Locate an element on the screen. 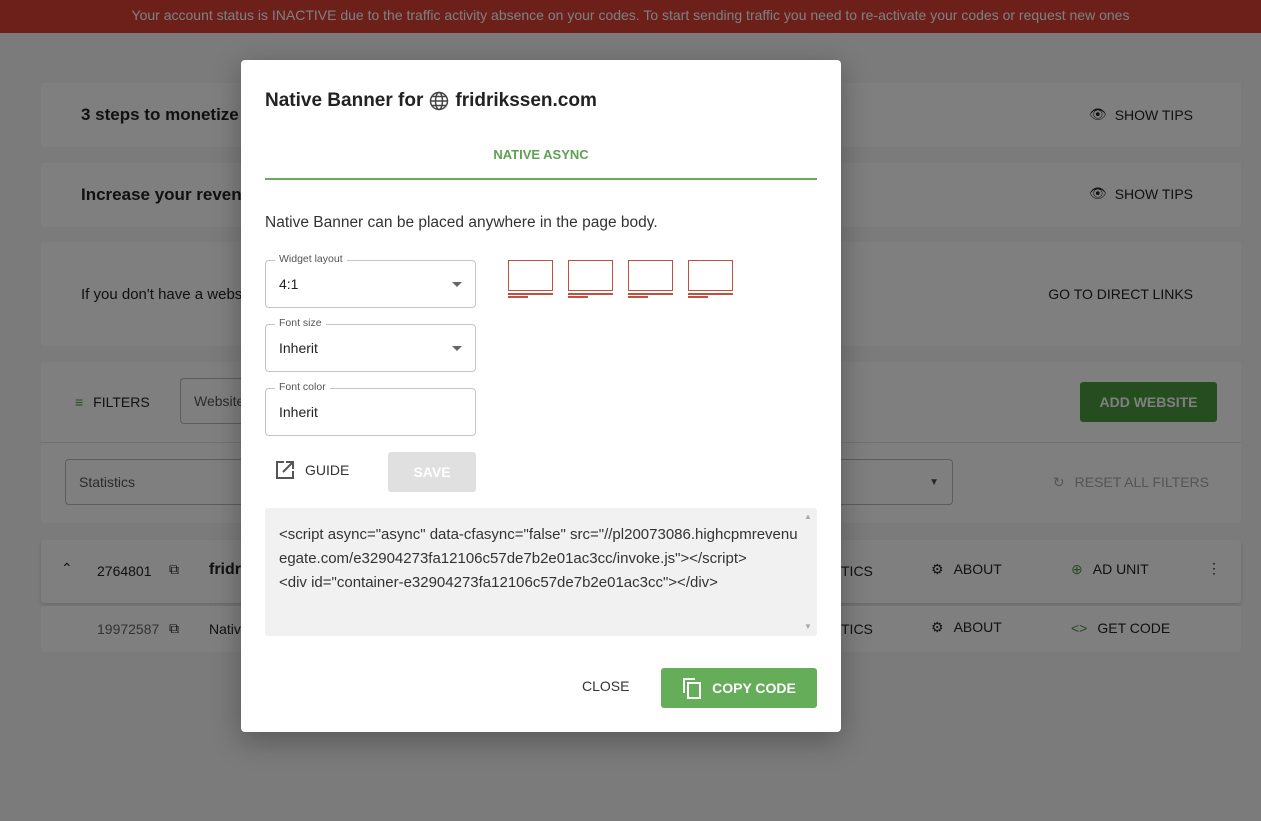 This screenshot has height=821, width=1261. scroll-down-arrow: ▼ is located at coordinates (808, 626).